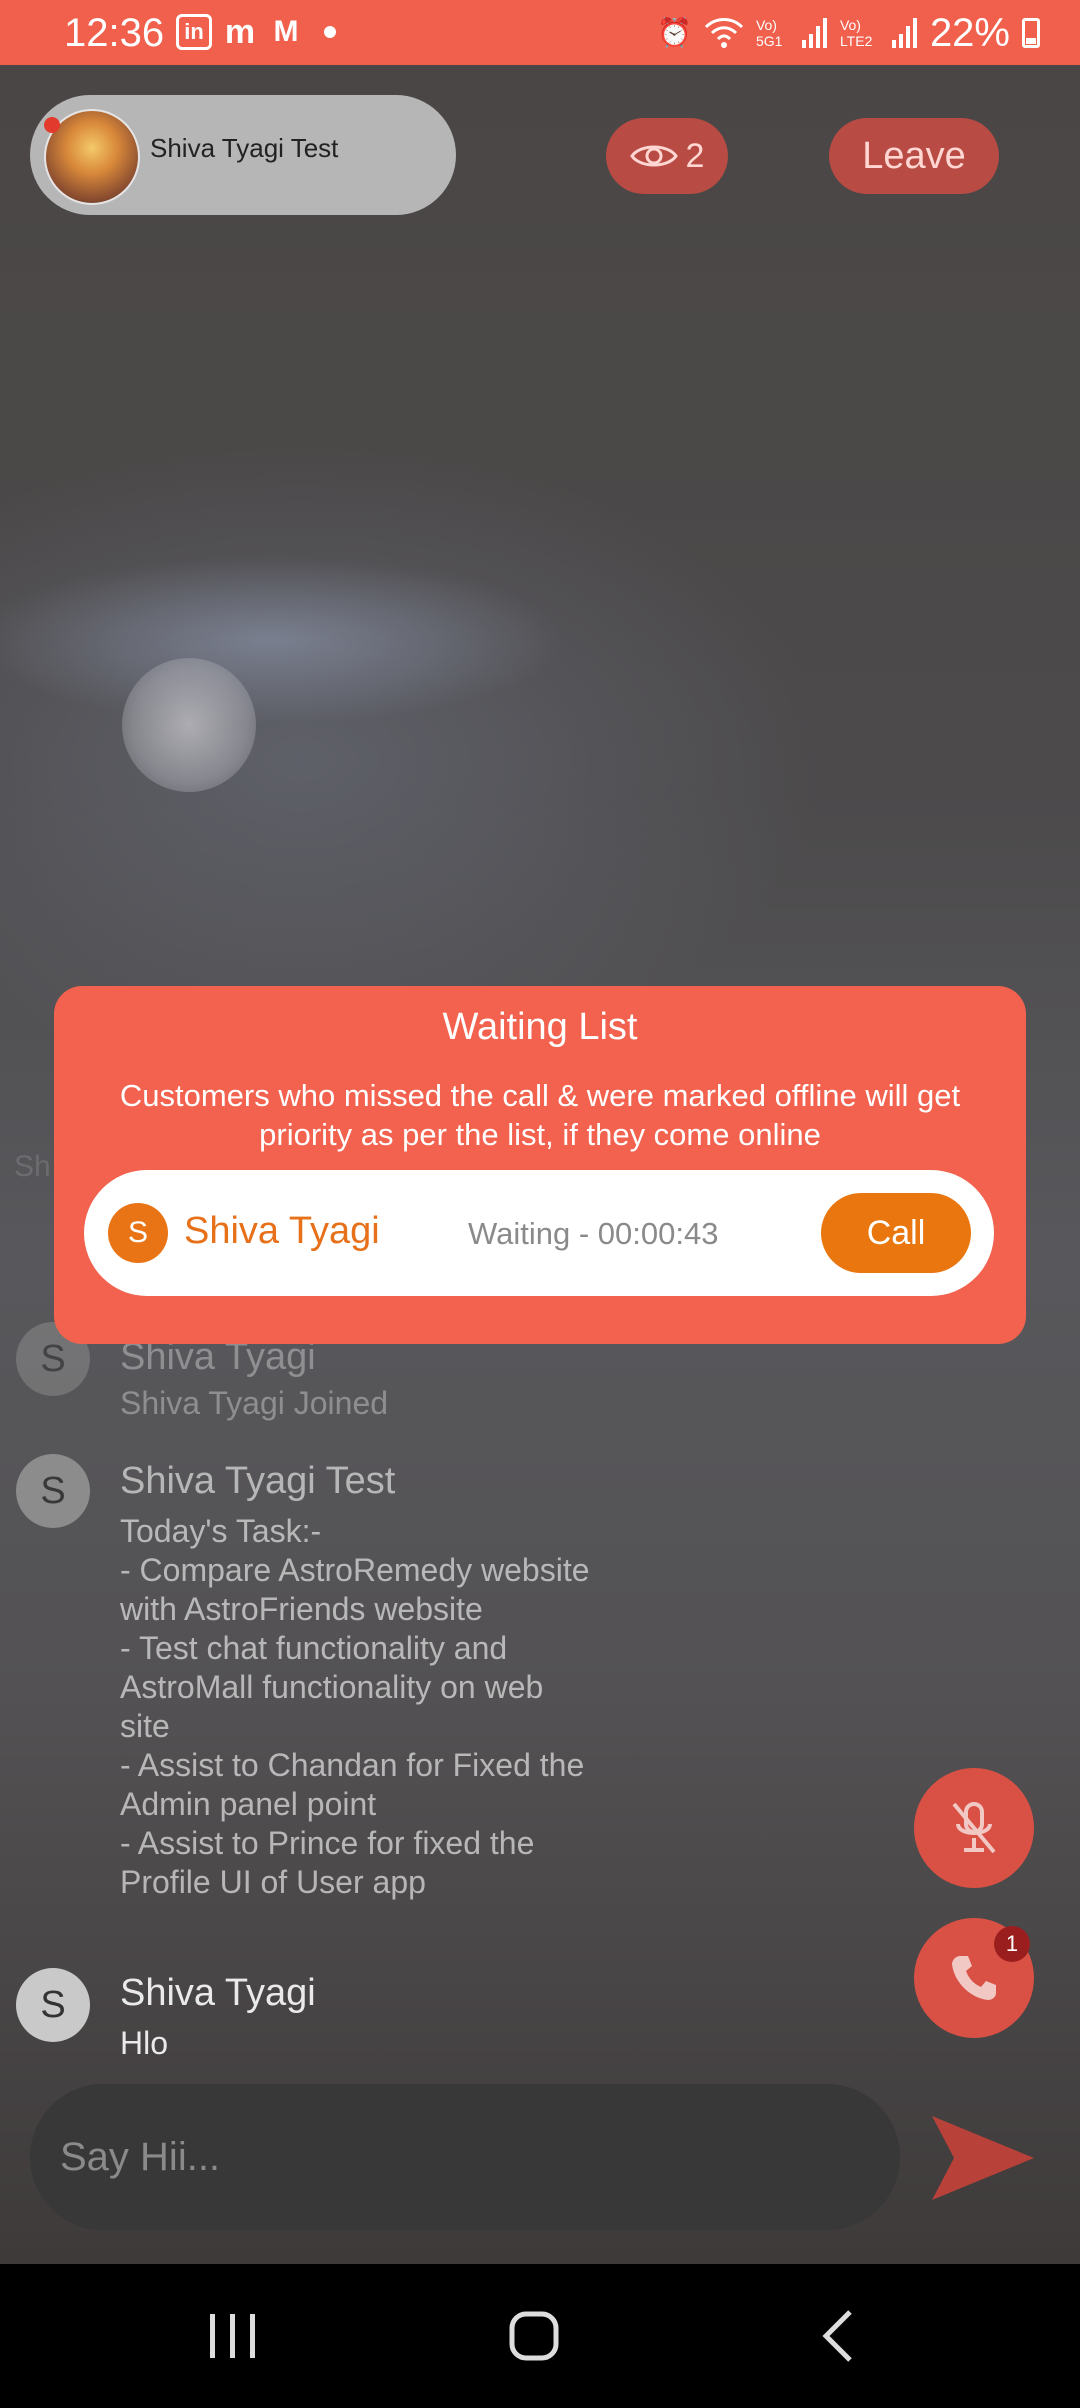 Image resolution: width=1080 pixels, height=2408 pixels. What do you see at coordinates (92, 157) in the screenshot?
I see `host-avatar` at bounding box center [92, 157].